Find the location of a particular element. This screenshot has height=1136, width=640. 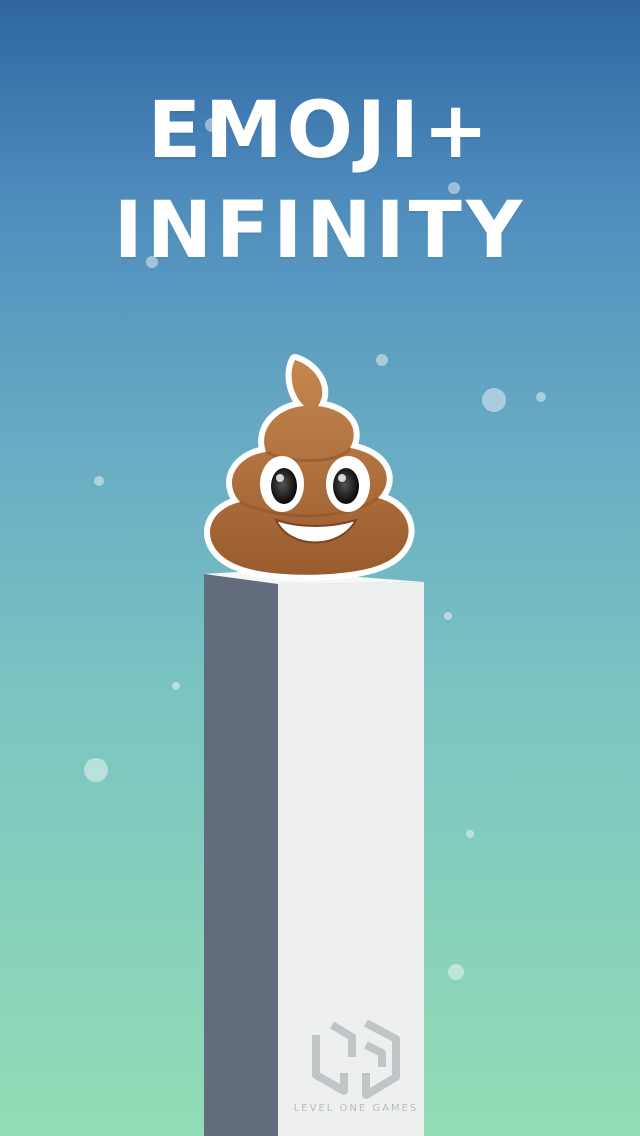

publisher-logo-text: LEVEL ONE GAMES is located at coordinates (356, 1108).